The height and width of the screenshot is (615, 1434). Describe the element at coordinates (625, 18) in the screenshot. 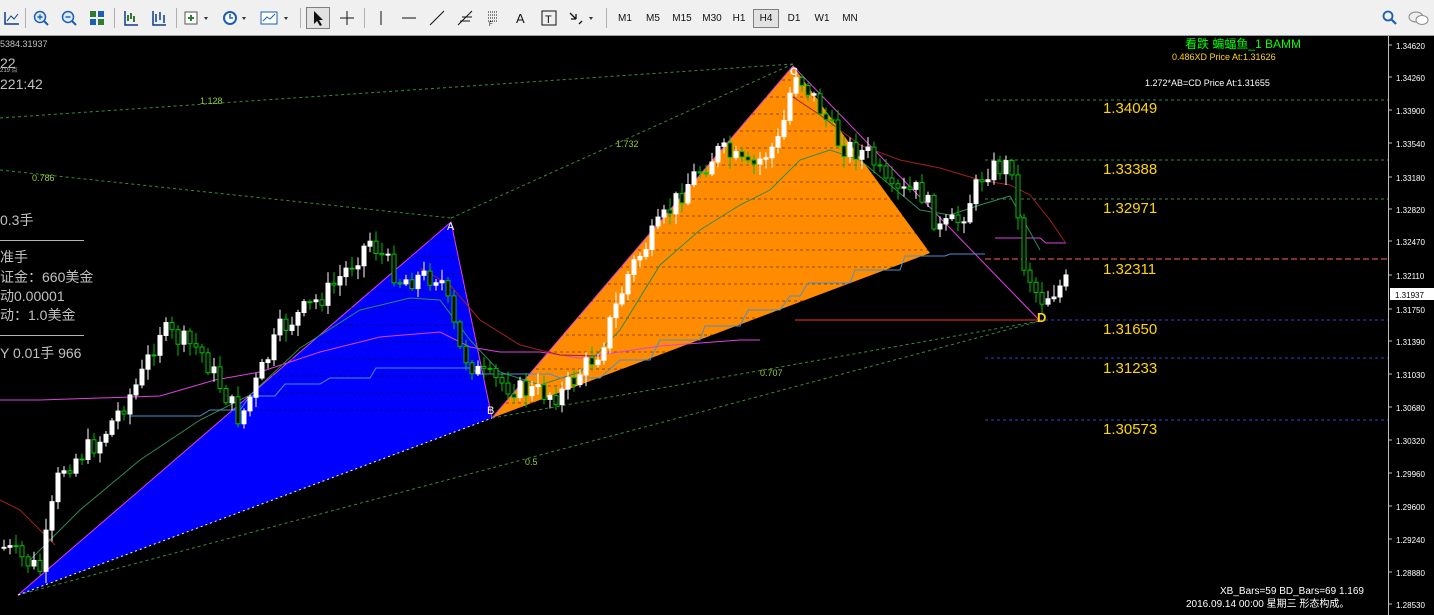

I see `timeframe-m1: M1` at that location.